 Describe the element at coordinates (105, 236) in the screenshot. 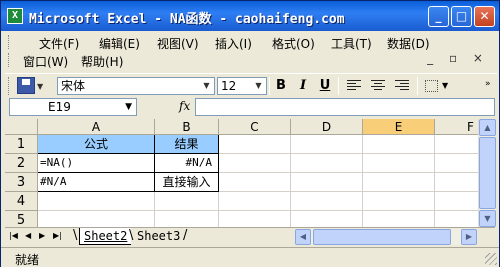

I see `tab-sheet2: Sheet2` at that location.